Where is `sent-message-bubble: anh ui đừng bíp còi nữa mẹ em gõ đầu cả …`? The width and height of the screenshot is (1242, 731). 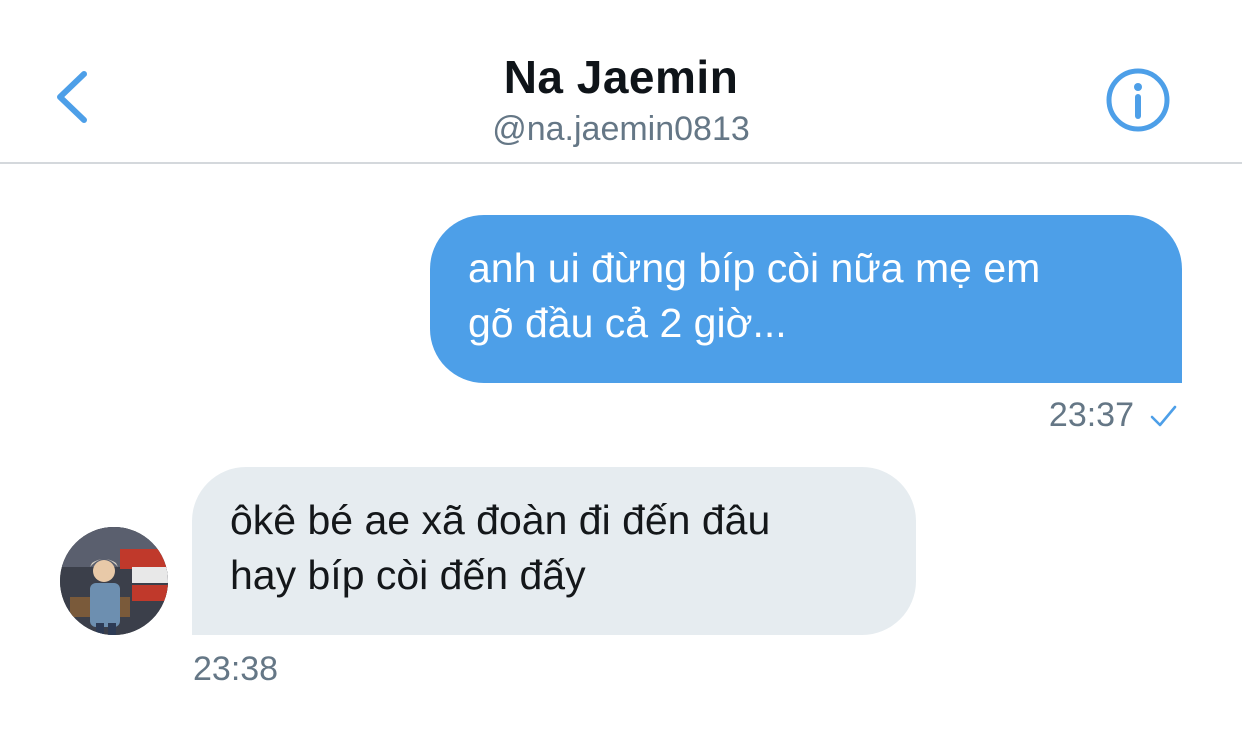 sent-message-bubble: anh ui đừng bíp còi nữa mẹ em gõ đầu cả … is located at coordinates (806, 299).